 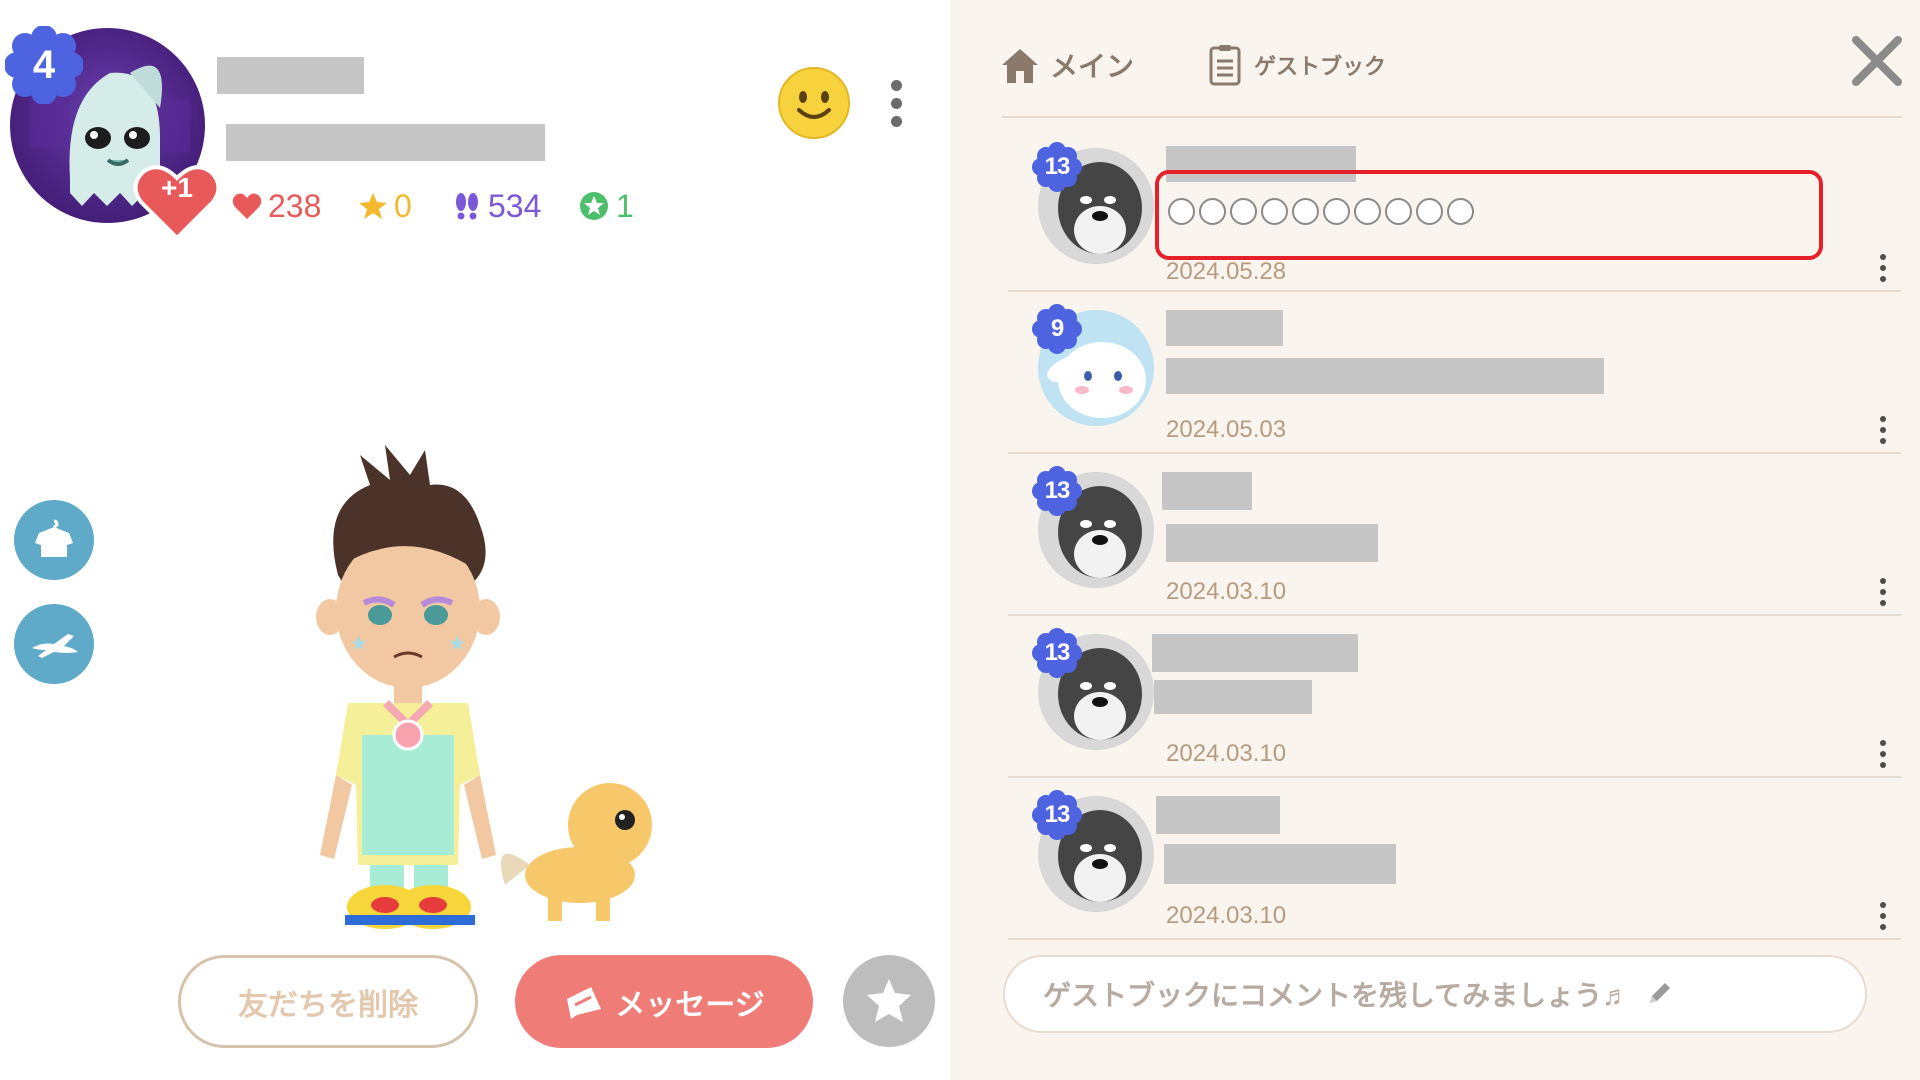 I want to click on outfit-button, so click(x=54, y=540).